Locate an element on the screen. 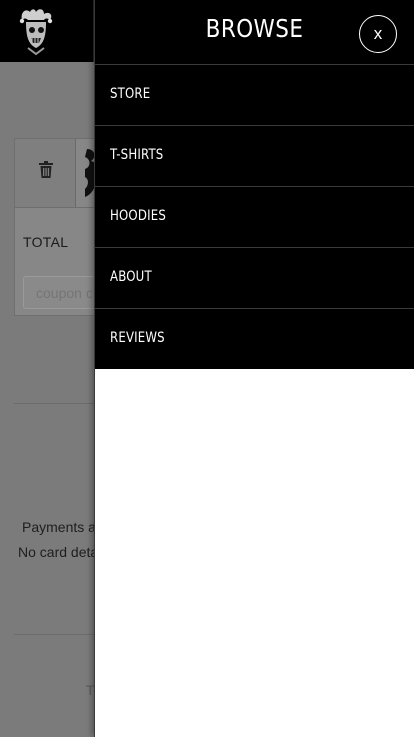 Image resolution: width=414 pixels, height=737 pixels. menu-item-store: STORE is located at coordinates (254, 94).